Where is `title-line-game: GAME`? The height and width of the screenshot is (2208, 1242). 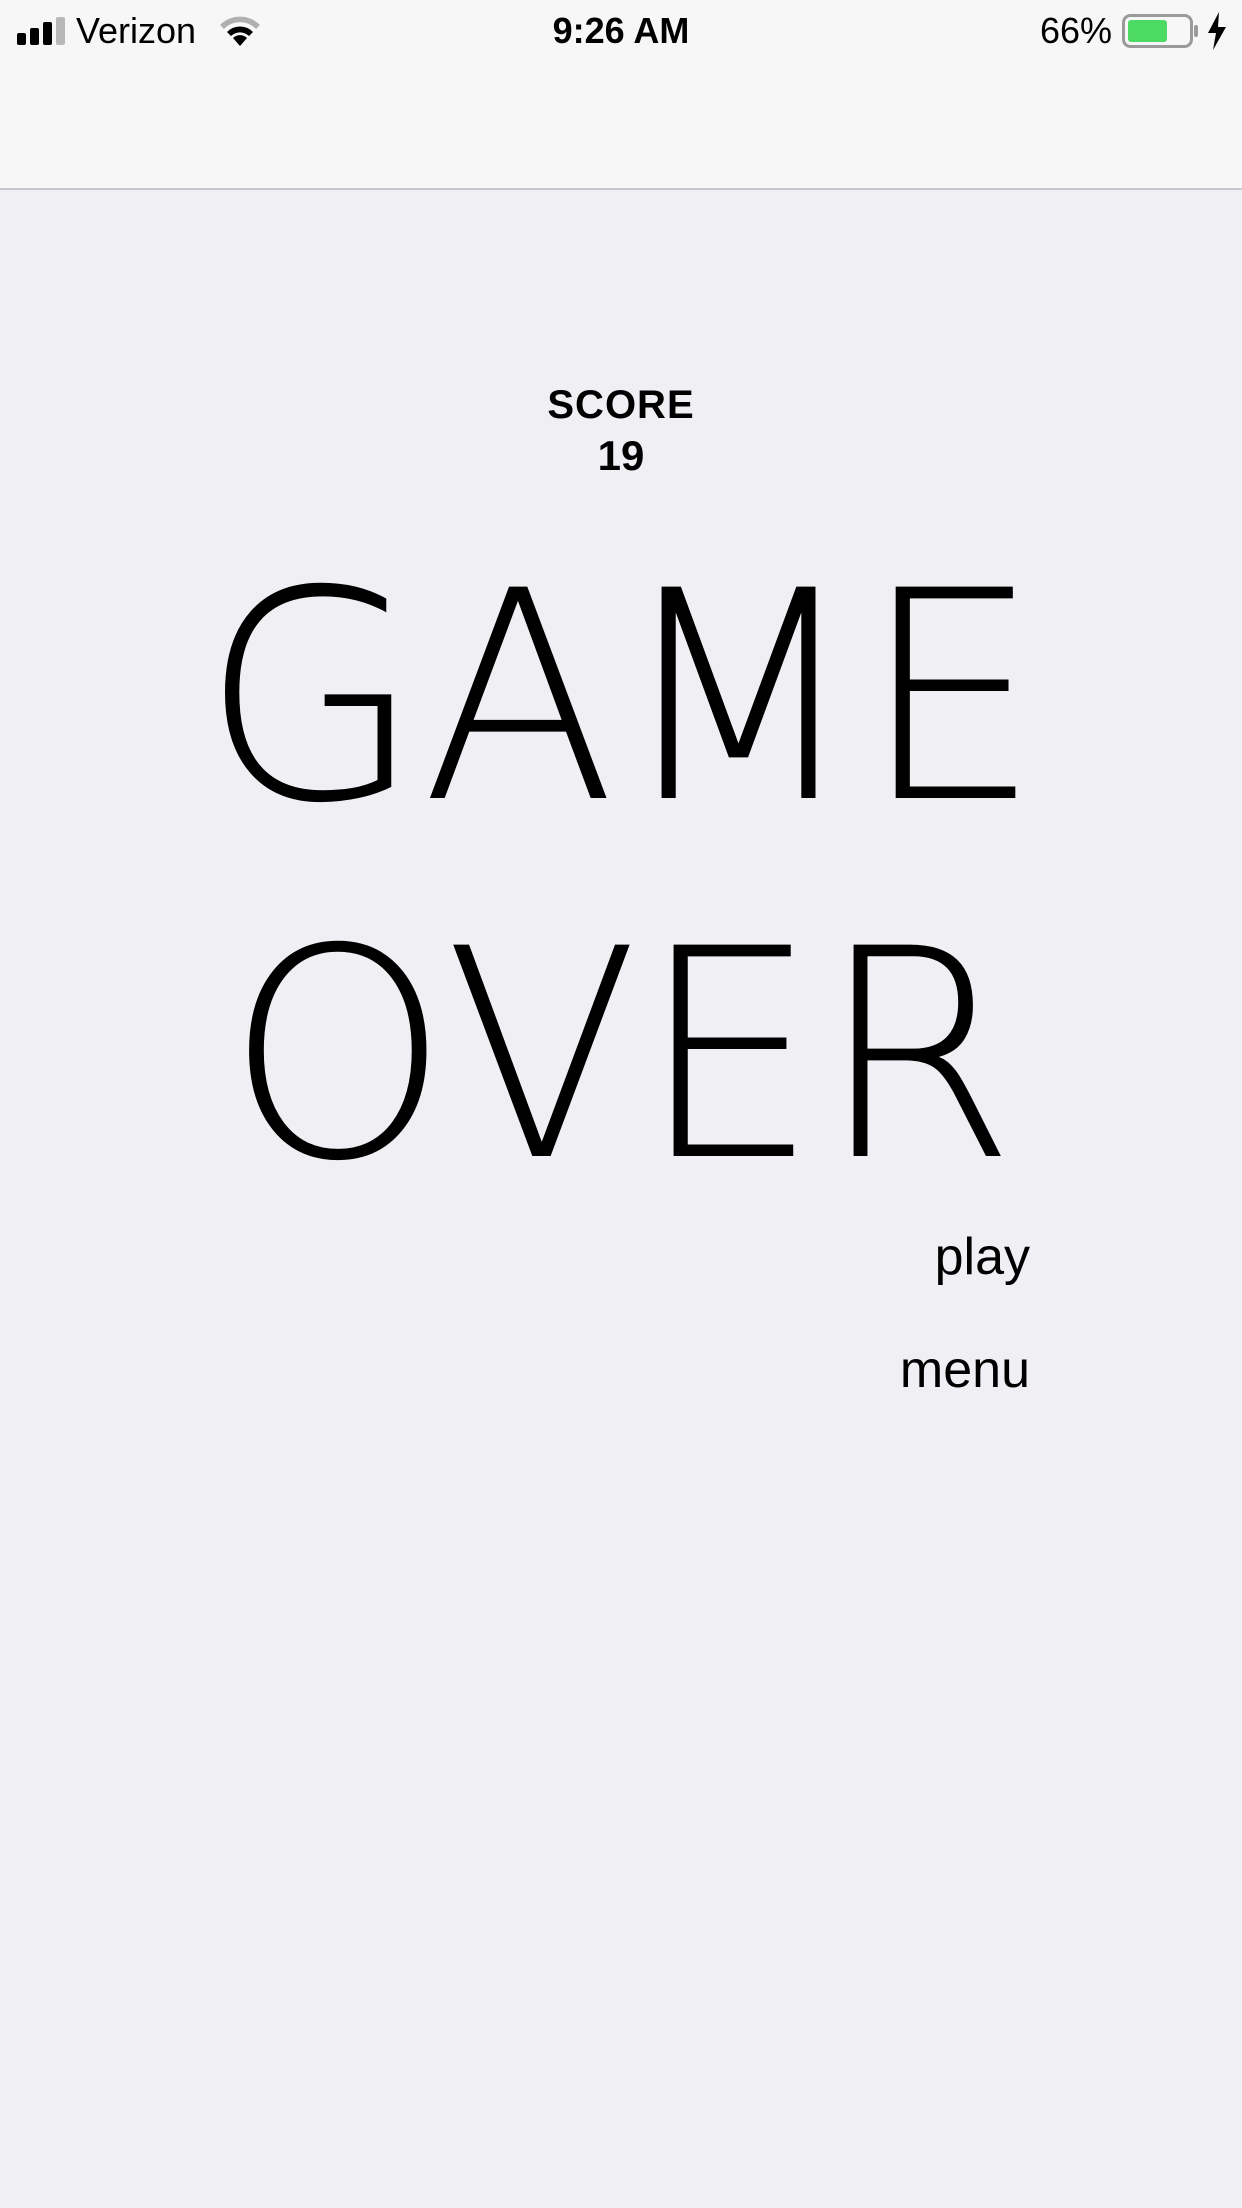
title-line-game: GAME is located at coordinates (621, 698).